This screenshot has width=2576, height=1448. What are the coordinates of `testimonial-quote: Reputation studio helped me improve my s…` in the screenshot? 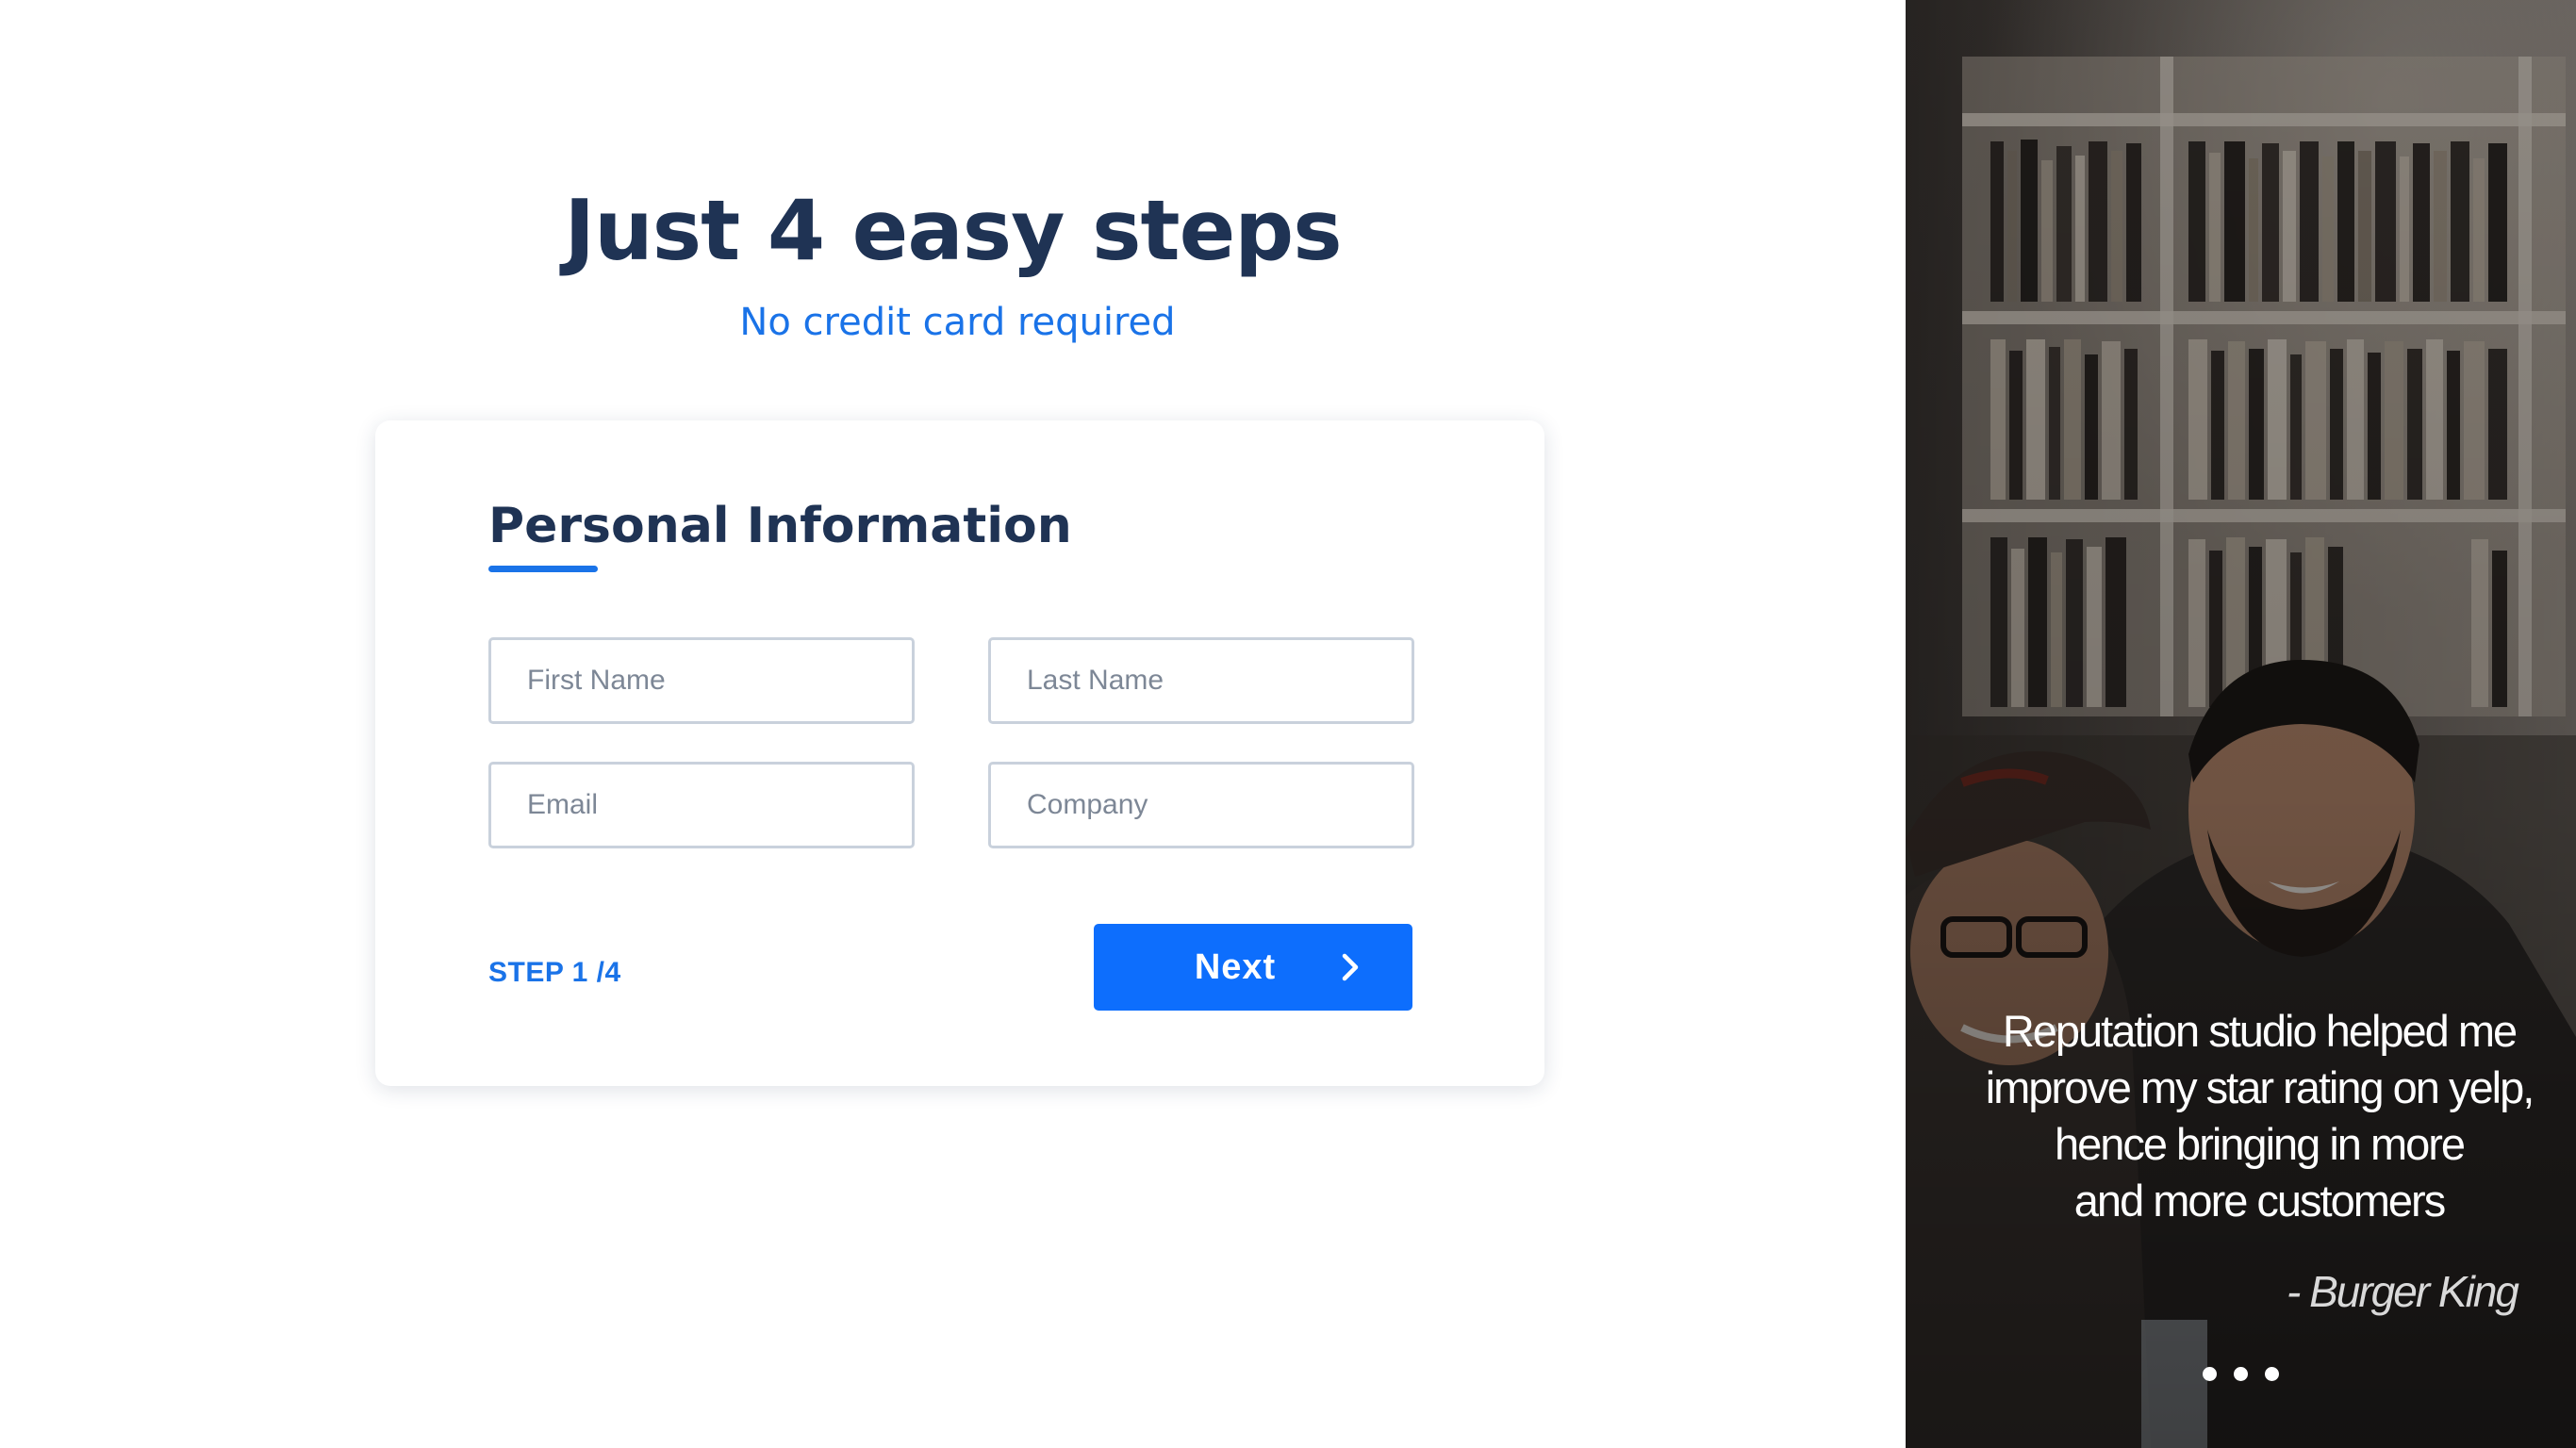 It's located at (2255, 1116).